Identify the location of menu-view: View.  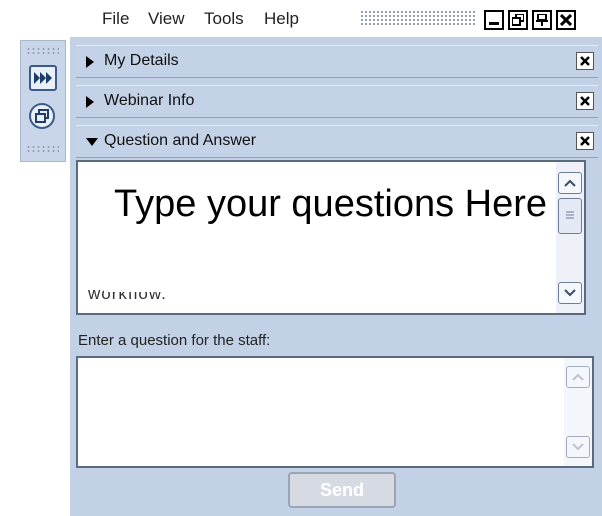
(166, 19).